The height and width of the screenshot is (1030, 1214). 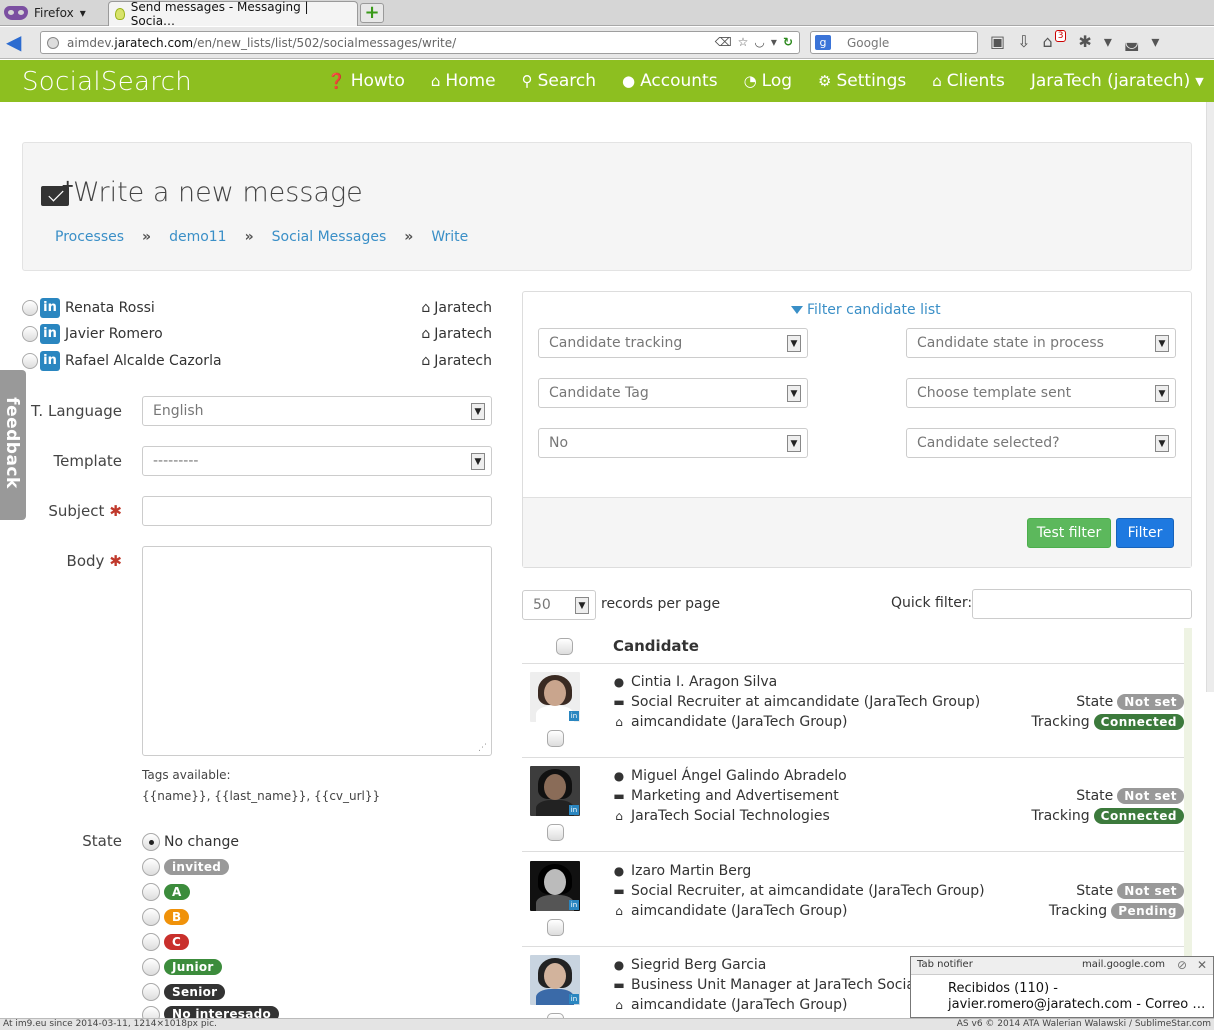 I want to click on menu-item-search: ⚲ Search, so click(x=559, y=81).